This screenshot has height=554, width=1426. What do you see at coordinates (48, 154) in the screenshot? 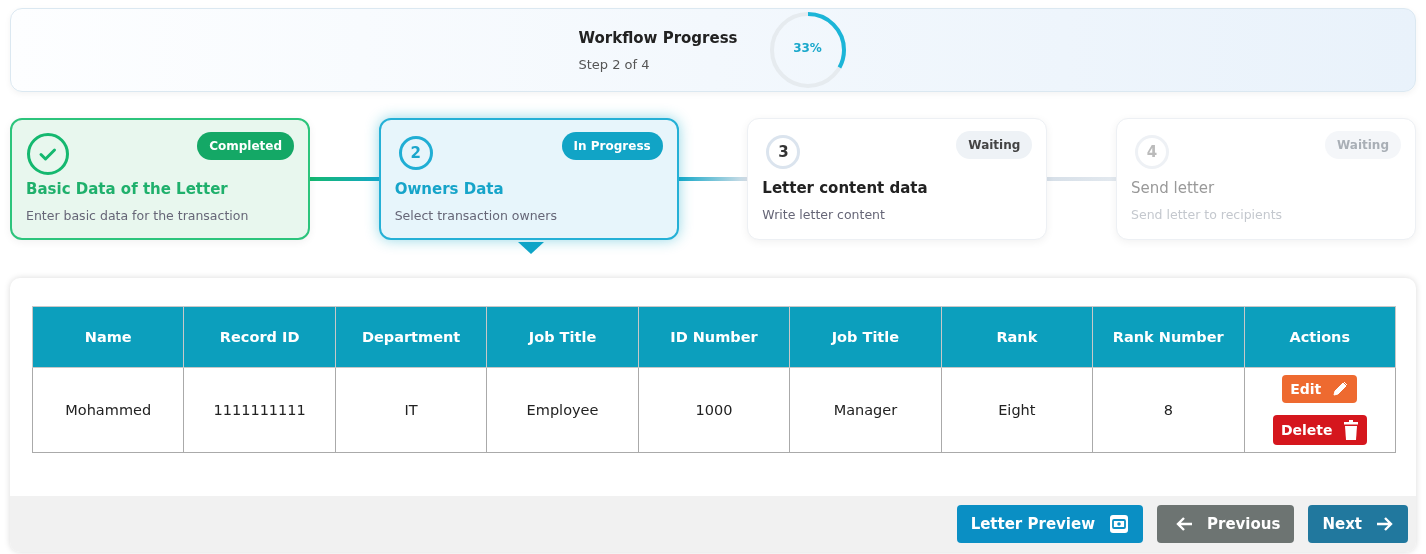
I see `check-circle-icon` at bounding box center [48, 154].